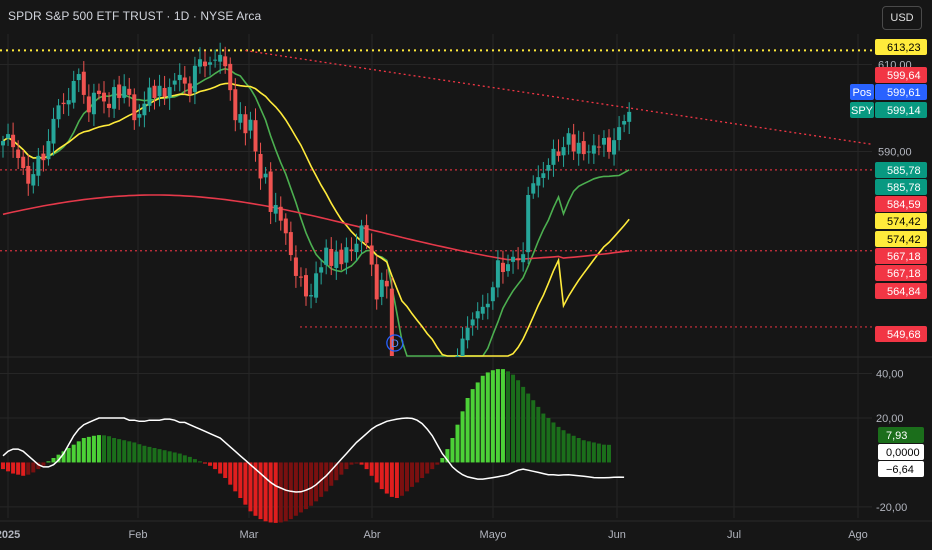 The height and width of the screenshot is (550, 932). I want to click on macd-value-label-text: −6,64, so click(900, 470).